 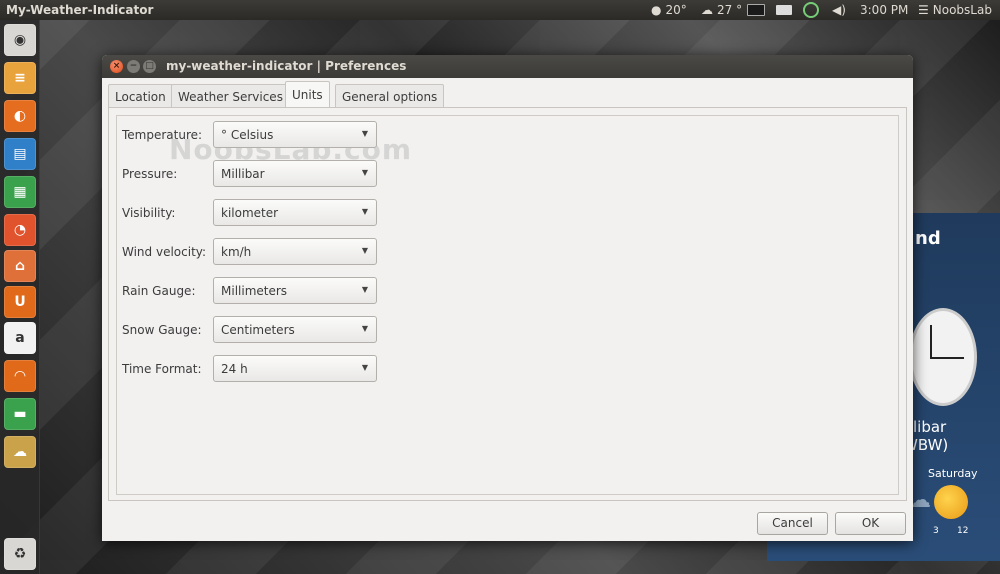 I want to click on clock-time: 3:00 PM, so click(x=884, y=10).